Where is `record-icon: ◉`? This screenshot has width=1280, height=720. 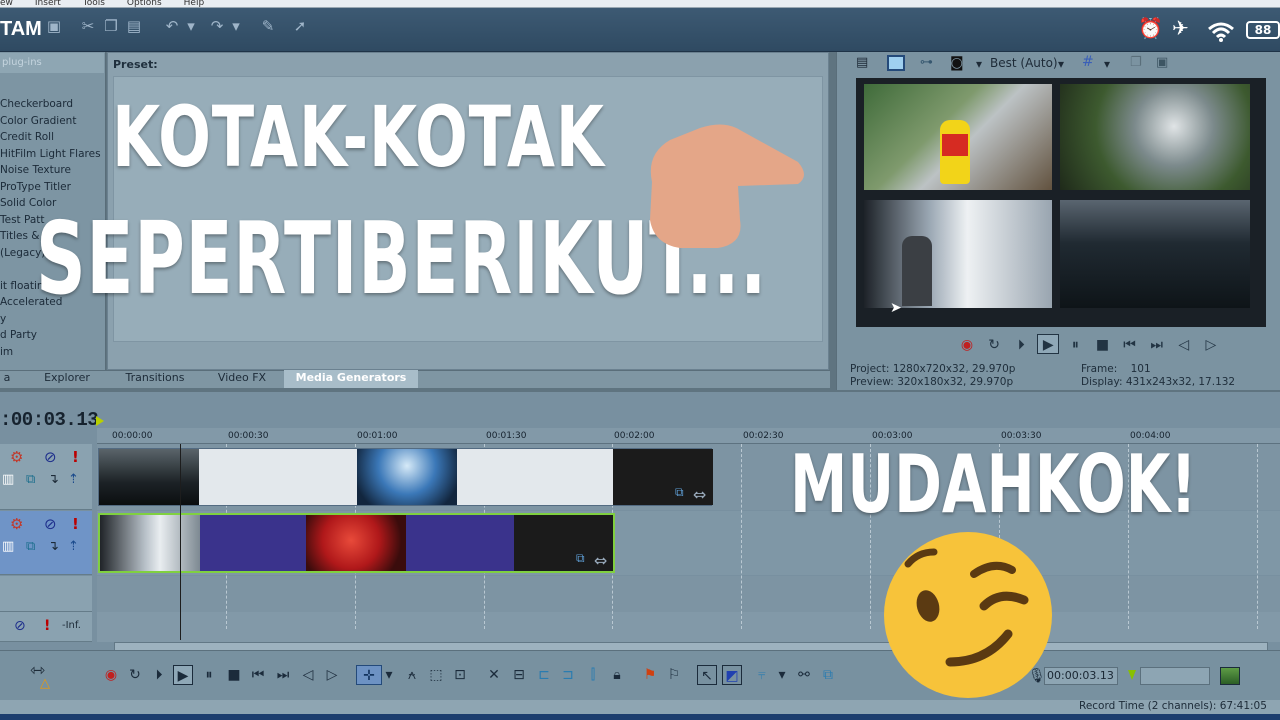
record-icon: ◉ is located at coordinates (111, 675).